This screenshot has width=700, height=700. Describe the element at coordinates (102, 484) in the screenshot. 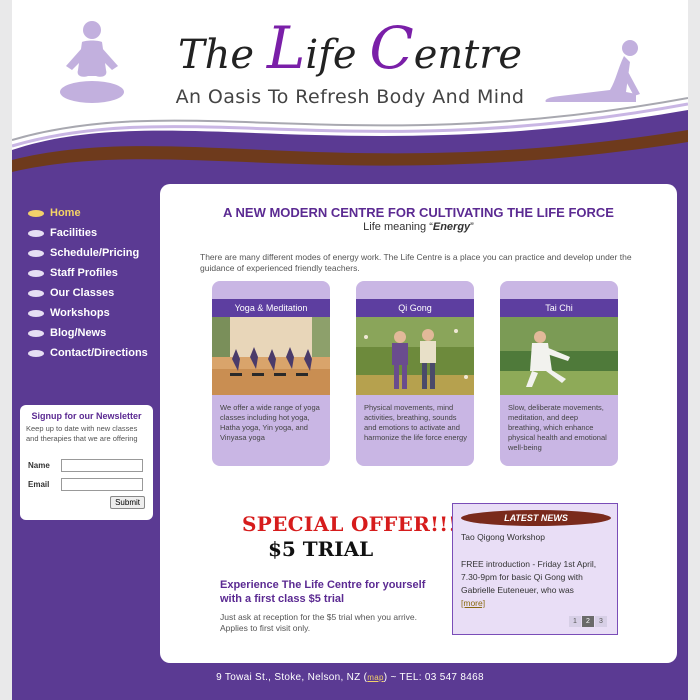

I see `email-input` at that location.